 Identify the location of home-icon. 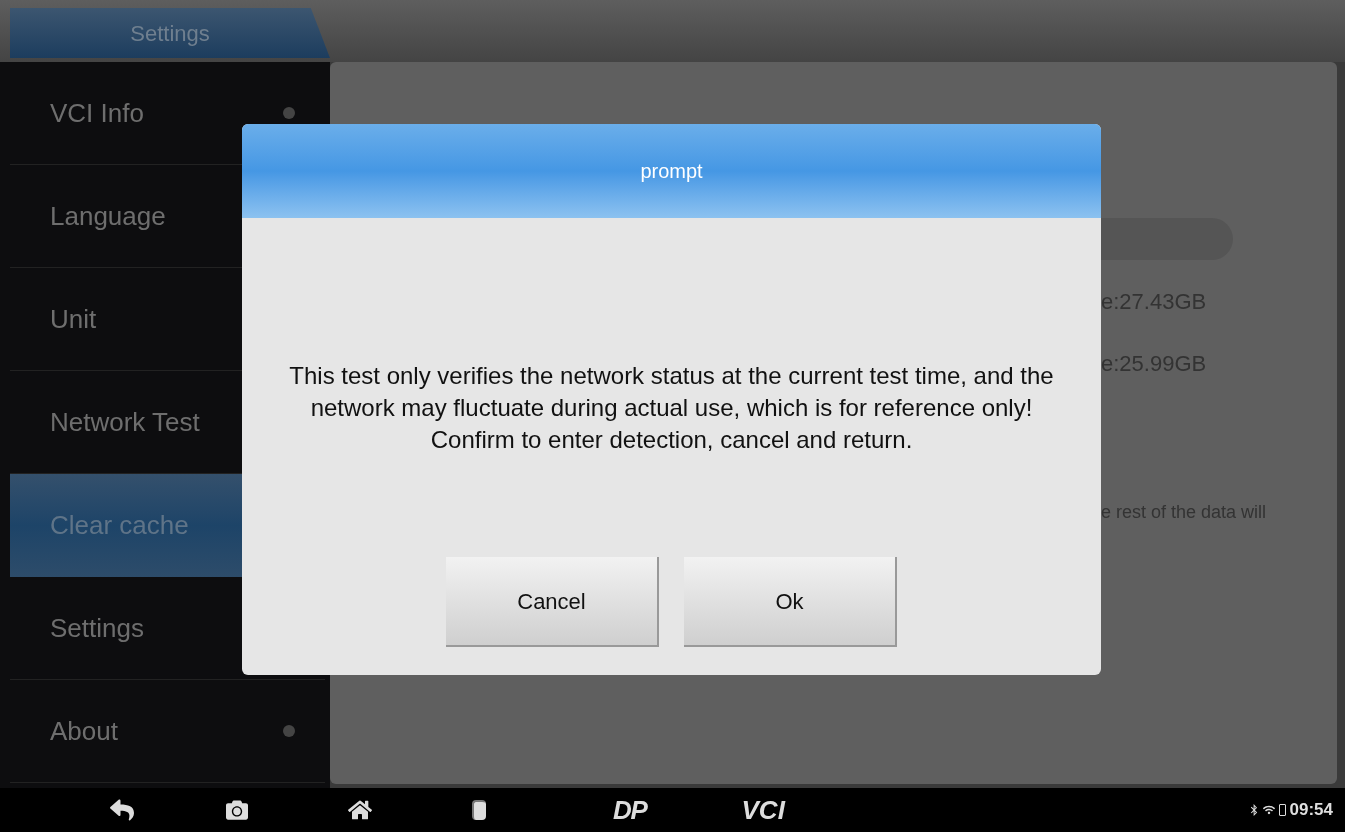
(360, 810).